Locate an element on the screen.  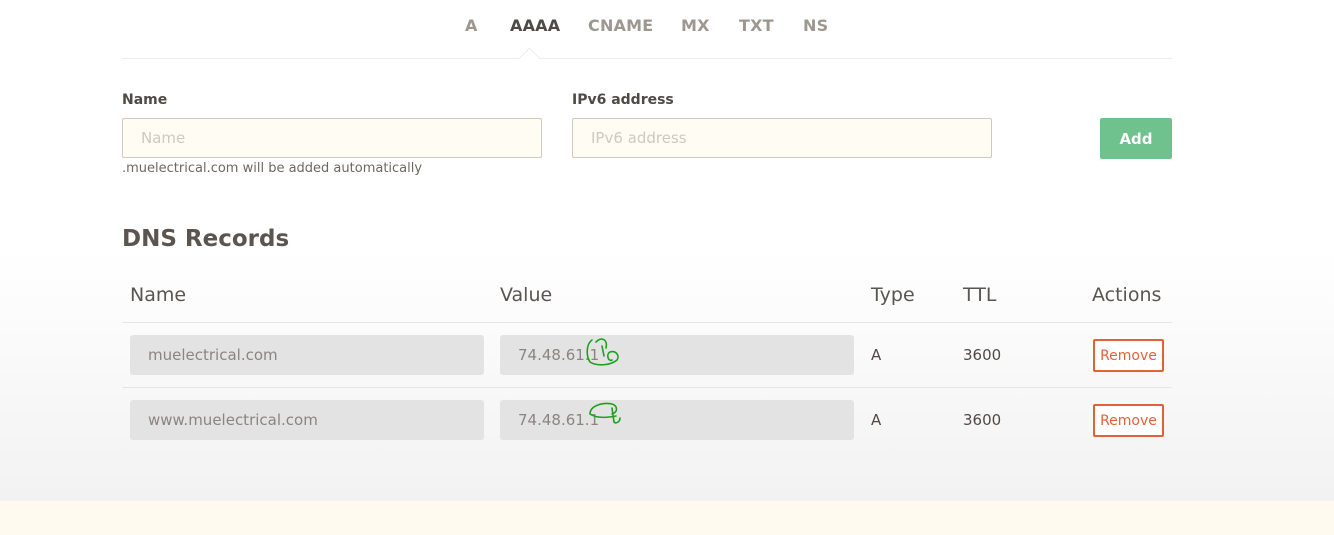
record-name: www.muelectrical.com is located at coordinates (307, 420).